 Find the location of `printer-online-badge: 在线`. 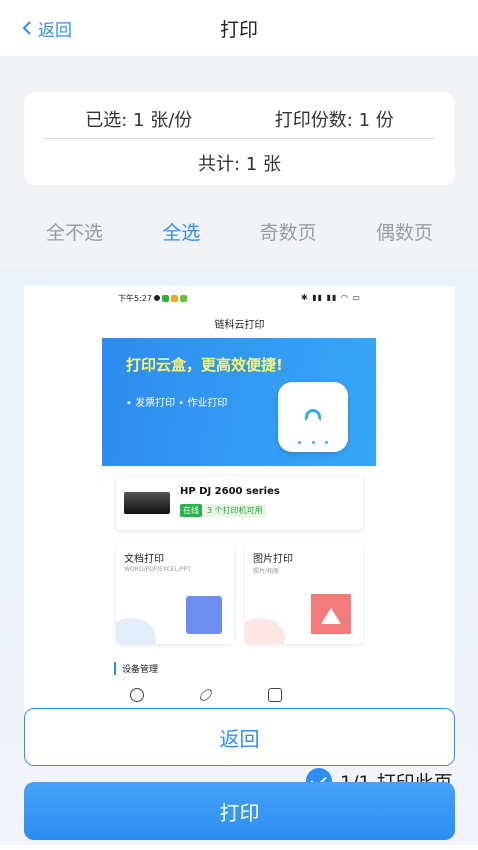

printer-online-badge: 在线 is located at coordinates (191, 510).